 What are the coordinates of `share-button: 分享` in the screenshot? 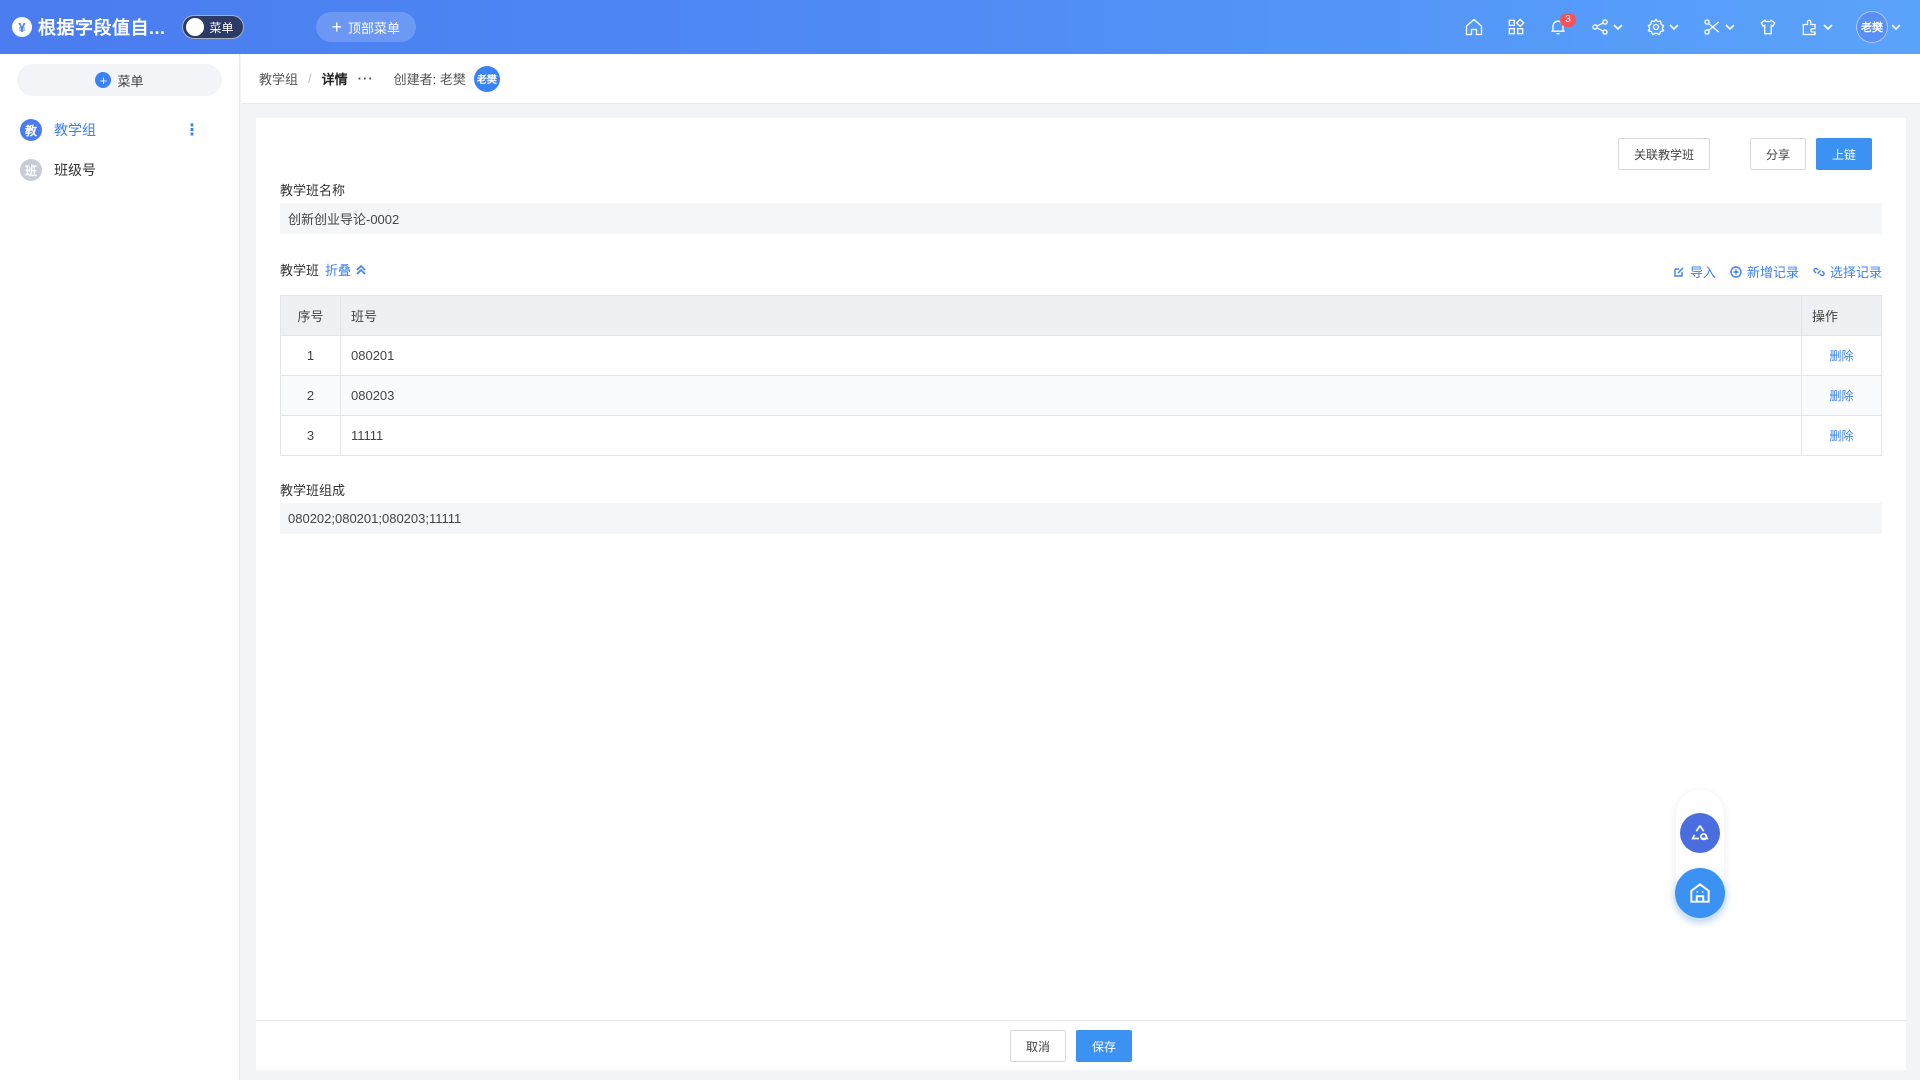 It's located at (1778, 154).